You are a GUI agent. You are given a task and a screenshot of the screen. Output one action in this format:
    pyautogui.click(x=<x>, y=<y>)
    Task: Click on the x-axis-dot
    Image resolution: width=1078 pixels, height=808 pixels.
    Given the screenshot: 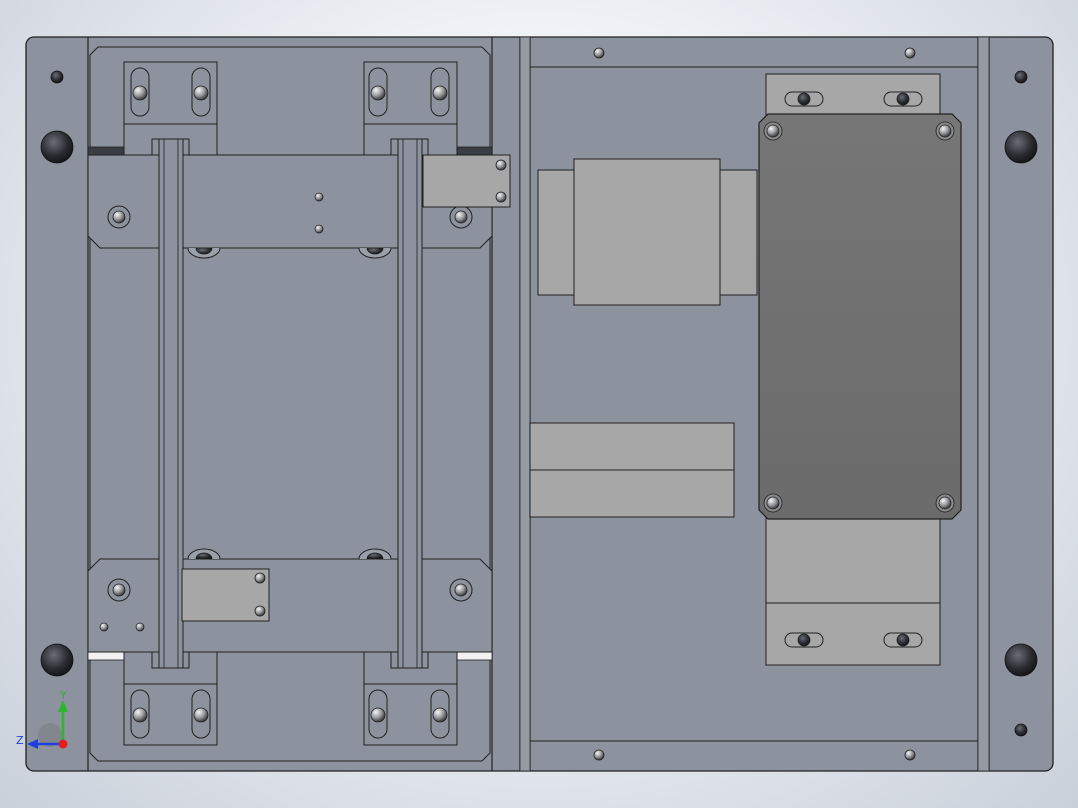 What is the action you would take?
    pyautogui.click(x=63, y=744)
    